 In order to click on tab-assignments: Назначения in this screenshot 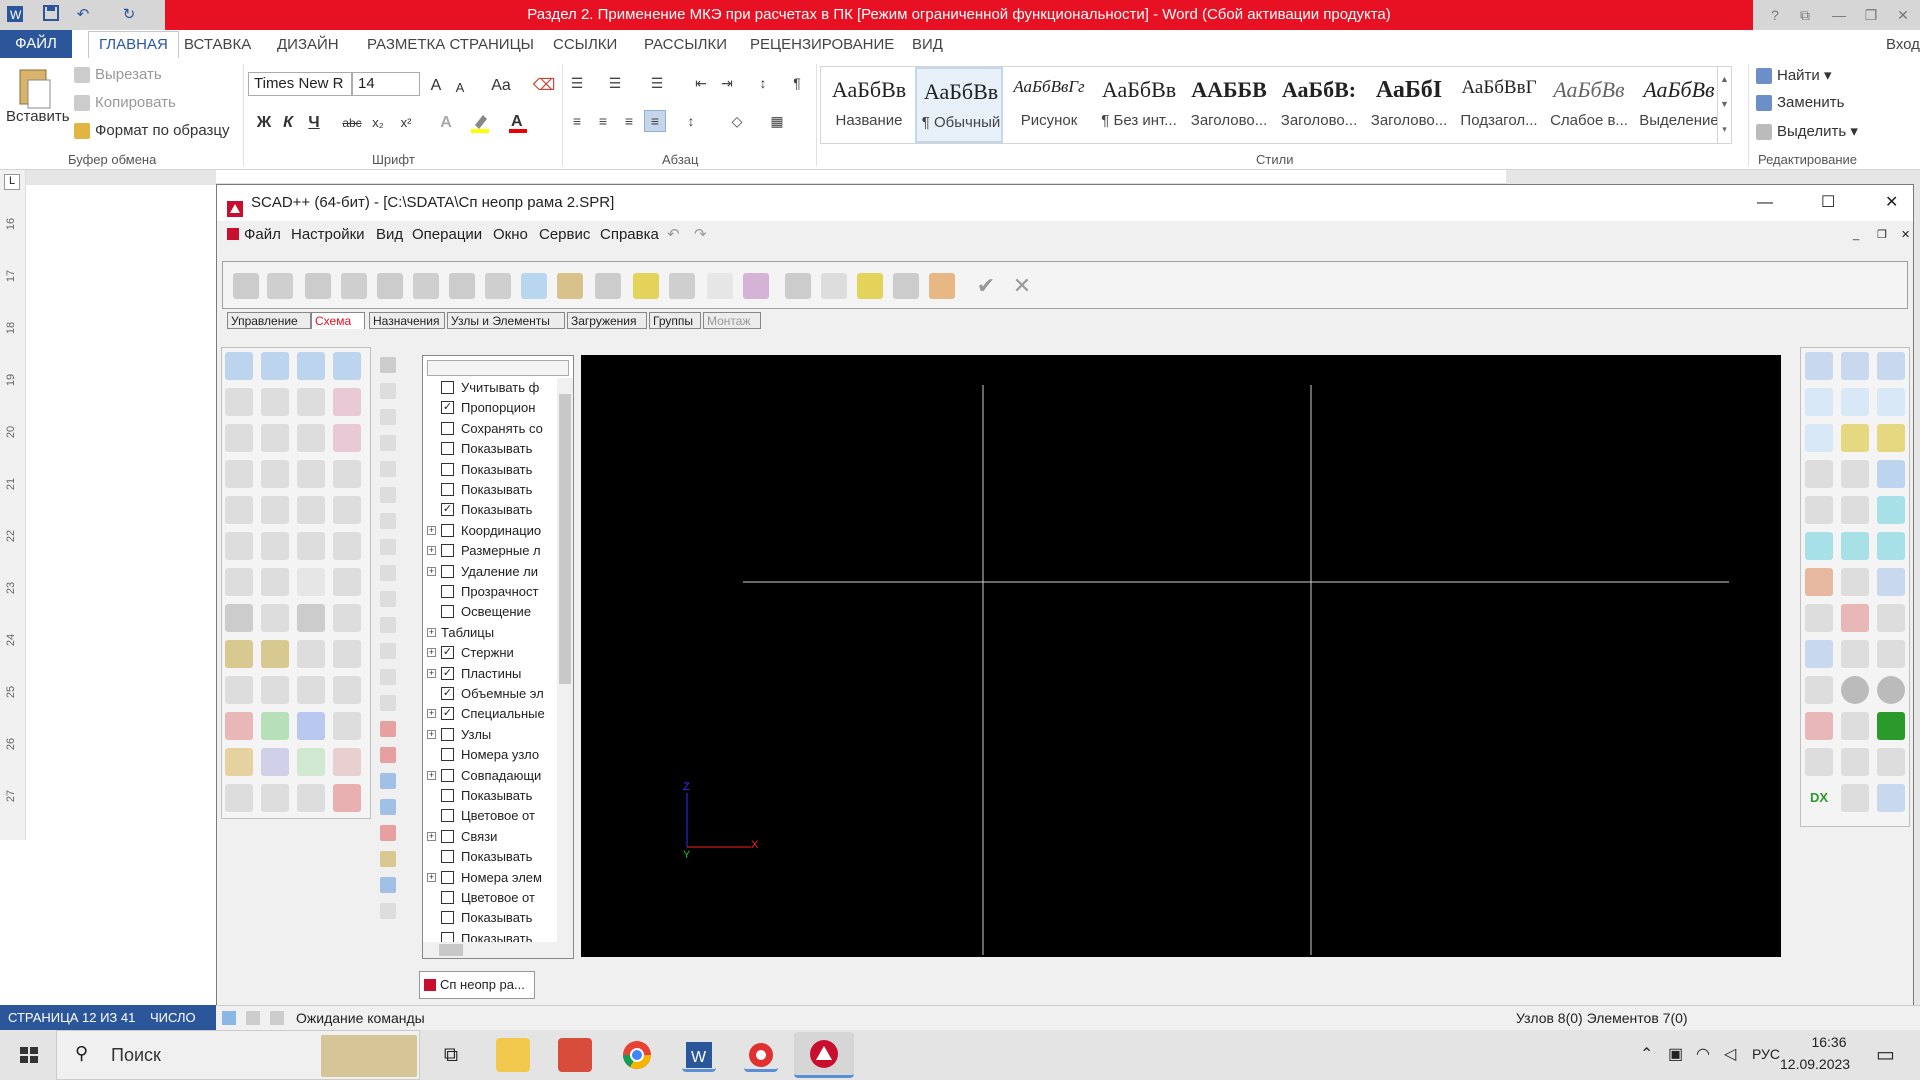, I will do `click(407, 320)`.